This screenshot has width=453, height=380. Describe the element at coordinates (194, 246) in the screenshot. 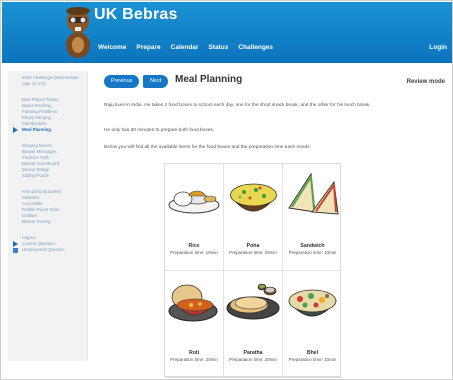

I see `food-name: Rice` at that location.